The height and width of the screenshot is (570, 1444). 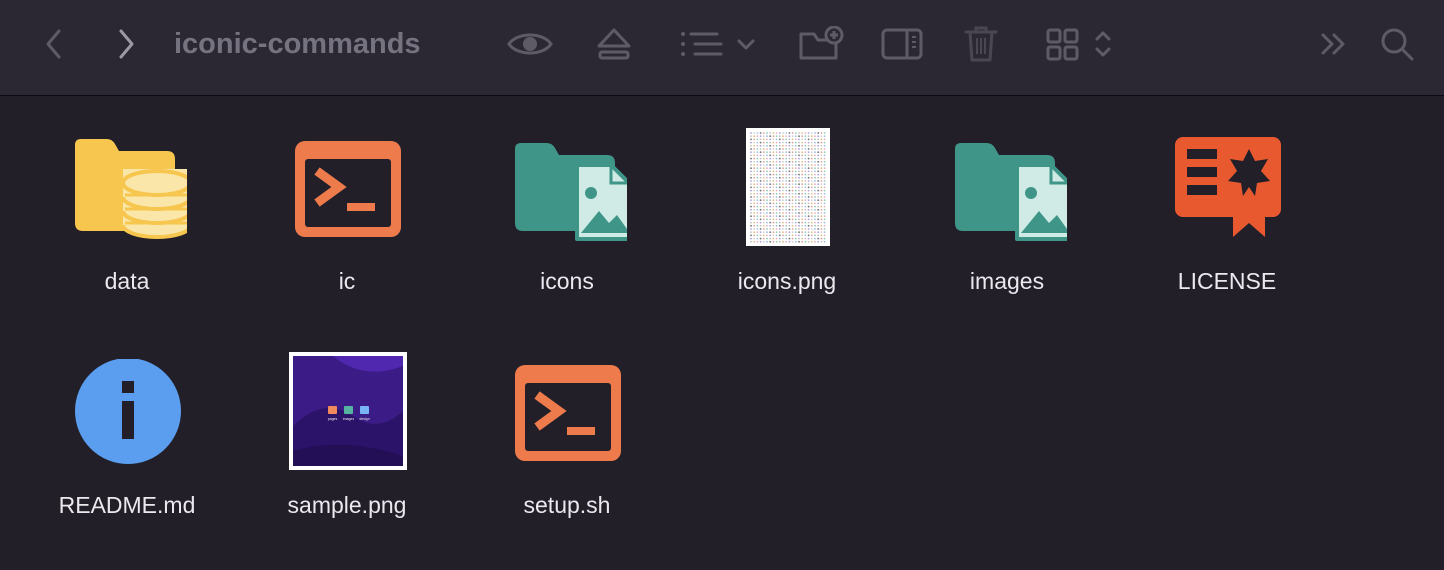 What do you see at coordinates (333, 419) in the screenshot?
I see `thumbnail-label: pages` at bounding box center [333, 419].